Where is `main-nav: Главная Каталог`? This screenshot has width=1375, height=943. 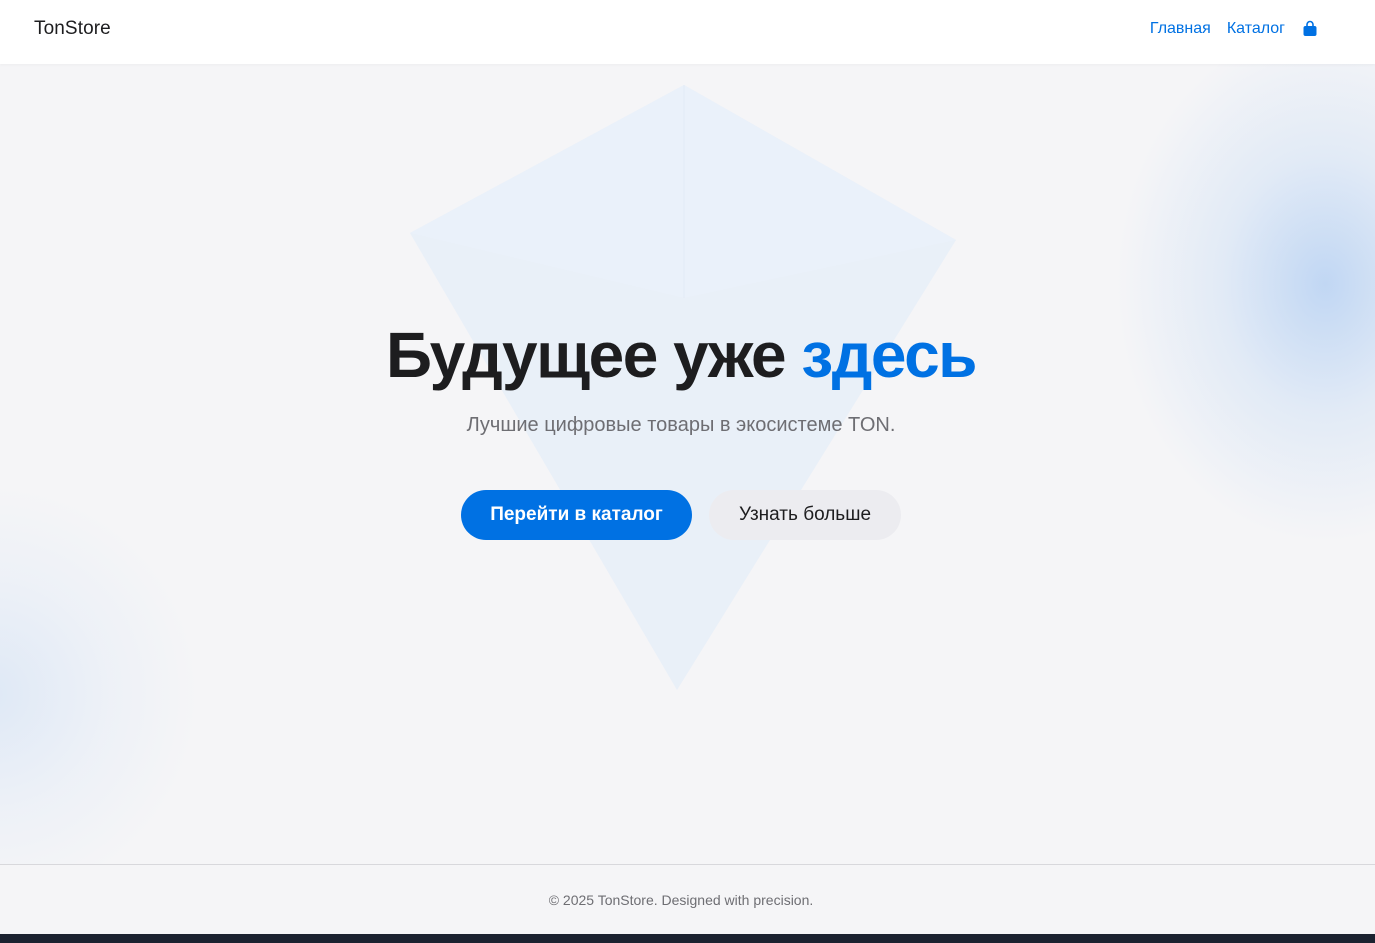 main-nav: Главная Каталог is located at coordinates (1234, 29).